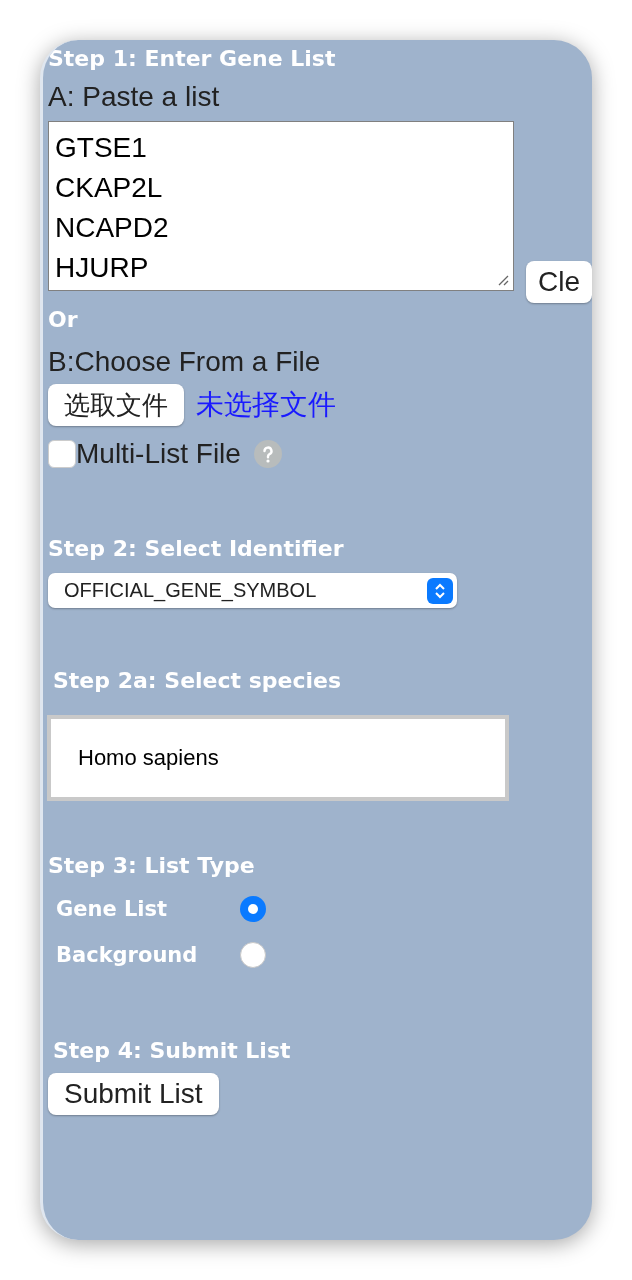 This screenshot has height=1280, width=632. What do you see at coordinates (559, 282) in the screenshot?
I see `clear-button: Cle` at bounding box center [559, 282].